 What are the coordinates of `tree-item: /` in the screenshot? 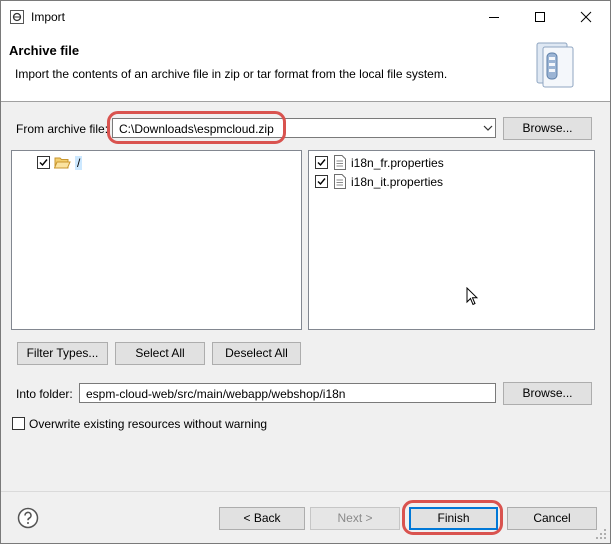 It's located at (61, 163).